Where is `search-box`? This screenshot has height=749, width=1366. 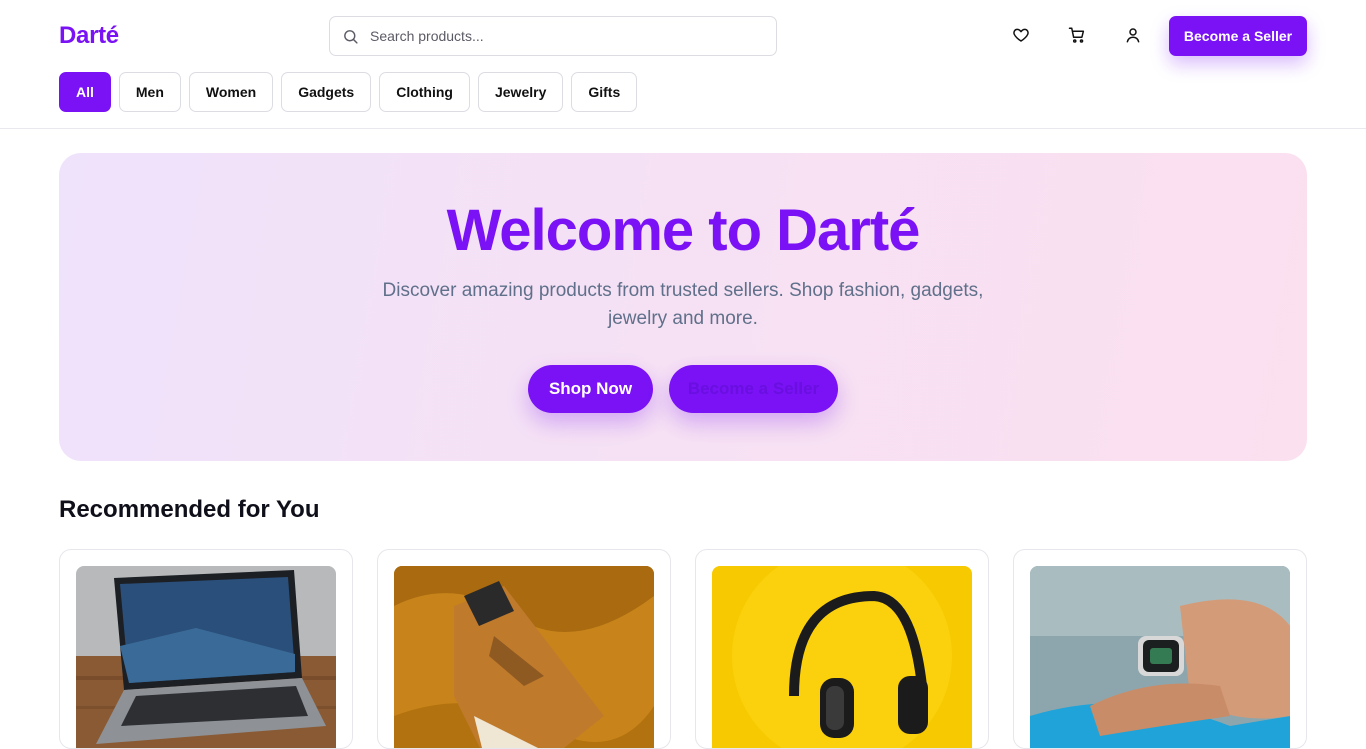
search-box is located at coordinates (553, 36).